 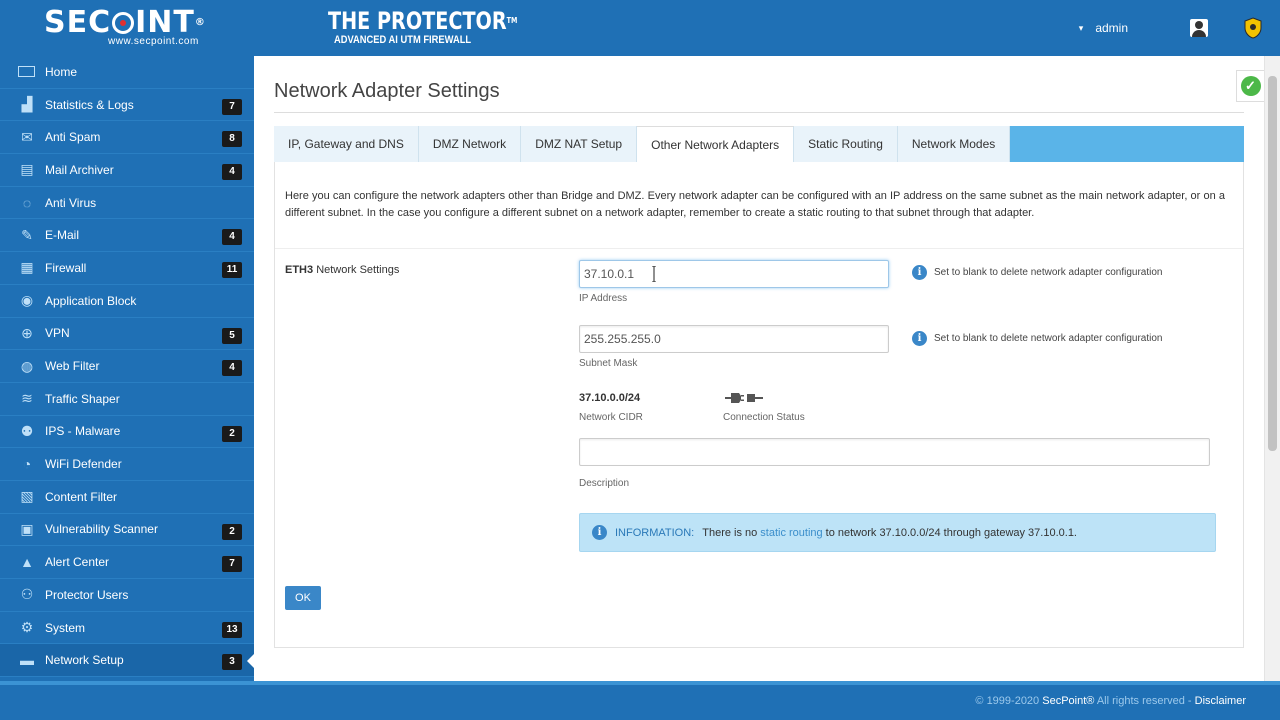 What do you see at coordinates (66, 267) in the screenshot?
I see `sidebar-item-label: Firewall` at bounding box center [66, 267].